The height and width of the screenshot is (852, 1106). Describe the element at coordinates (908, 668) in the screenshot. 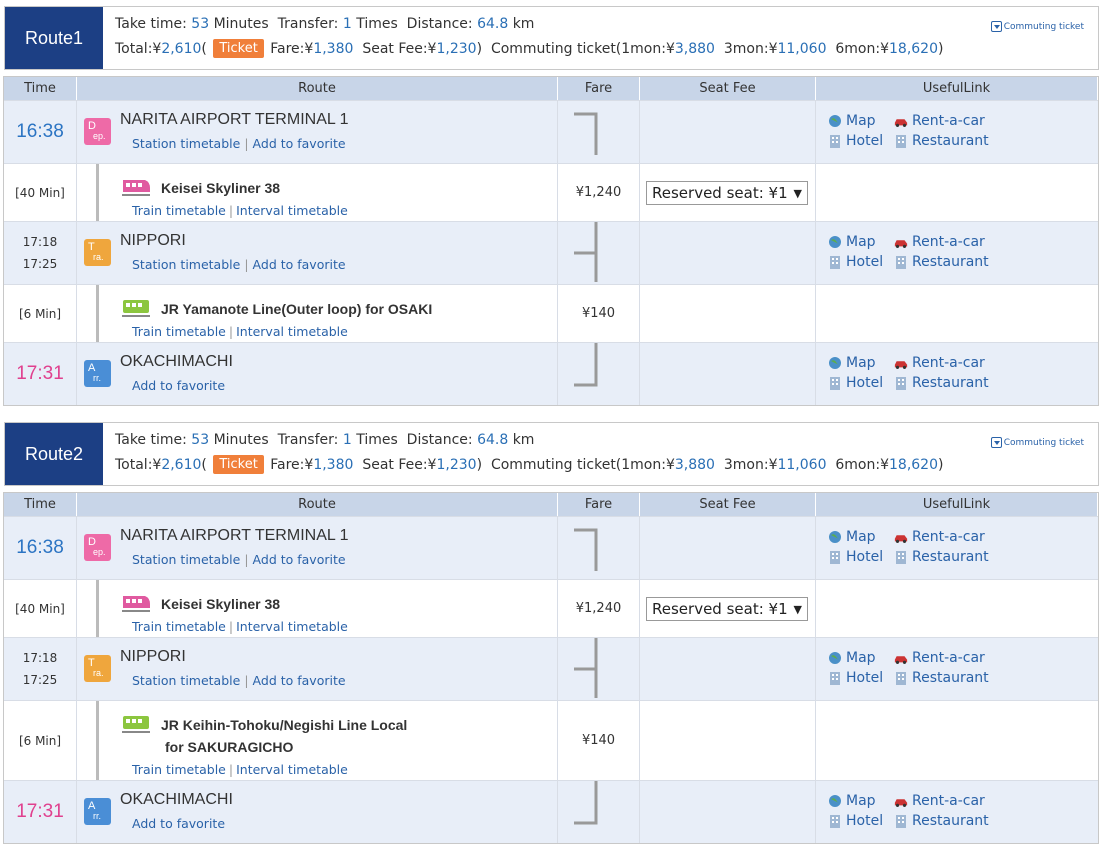

I see `useful-links: Map Rent-a-car Hotel Restaurant` at that location.